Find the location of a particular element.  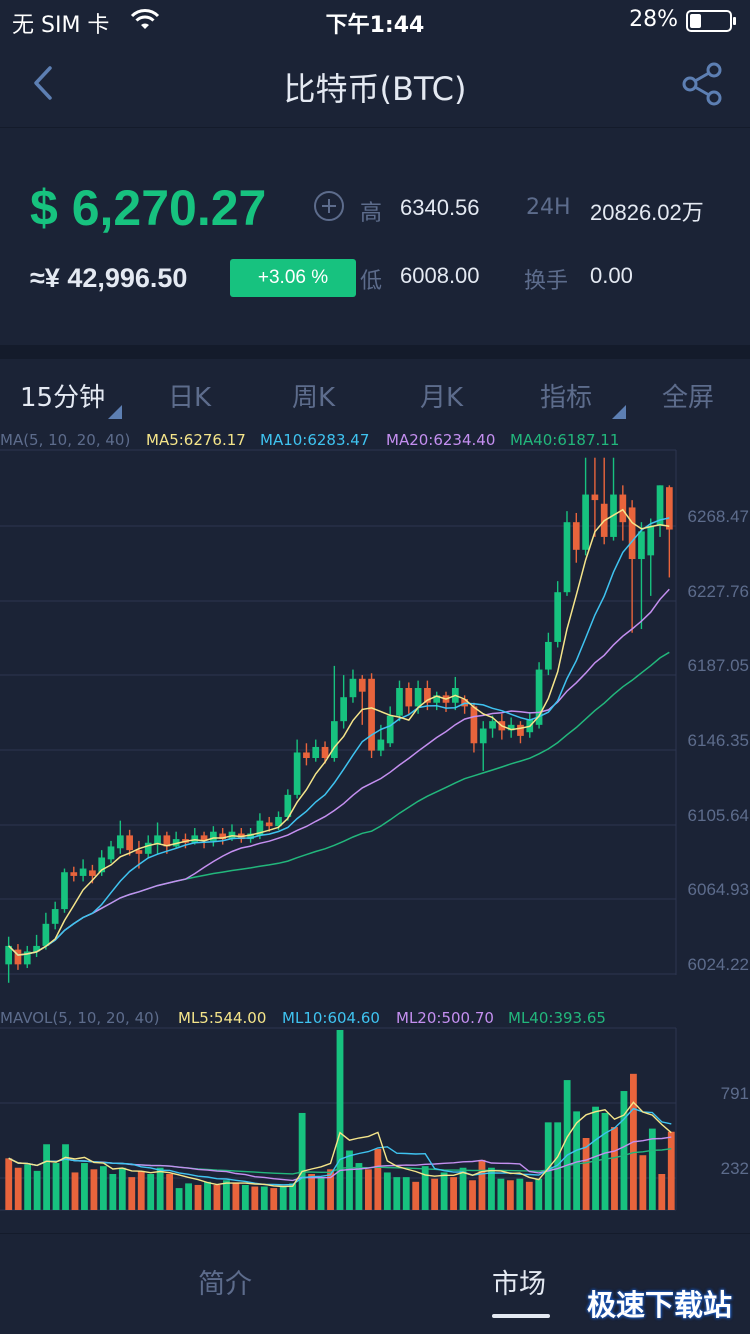

ml5-value: ML5:544.00 is located at coordinates (222, 1018).